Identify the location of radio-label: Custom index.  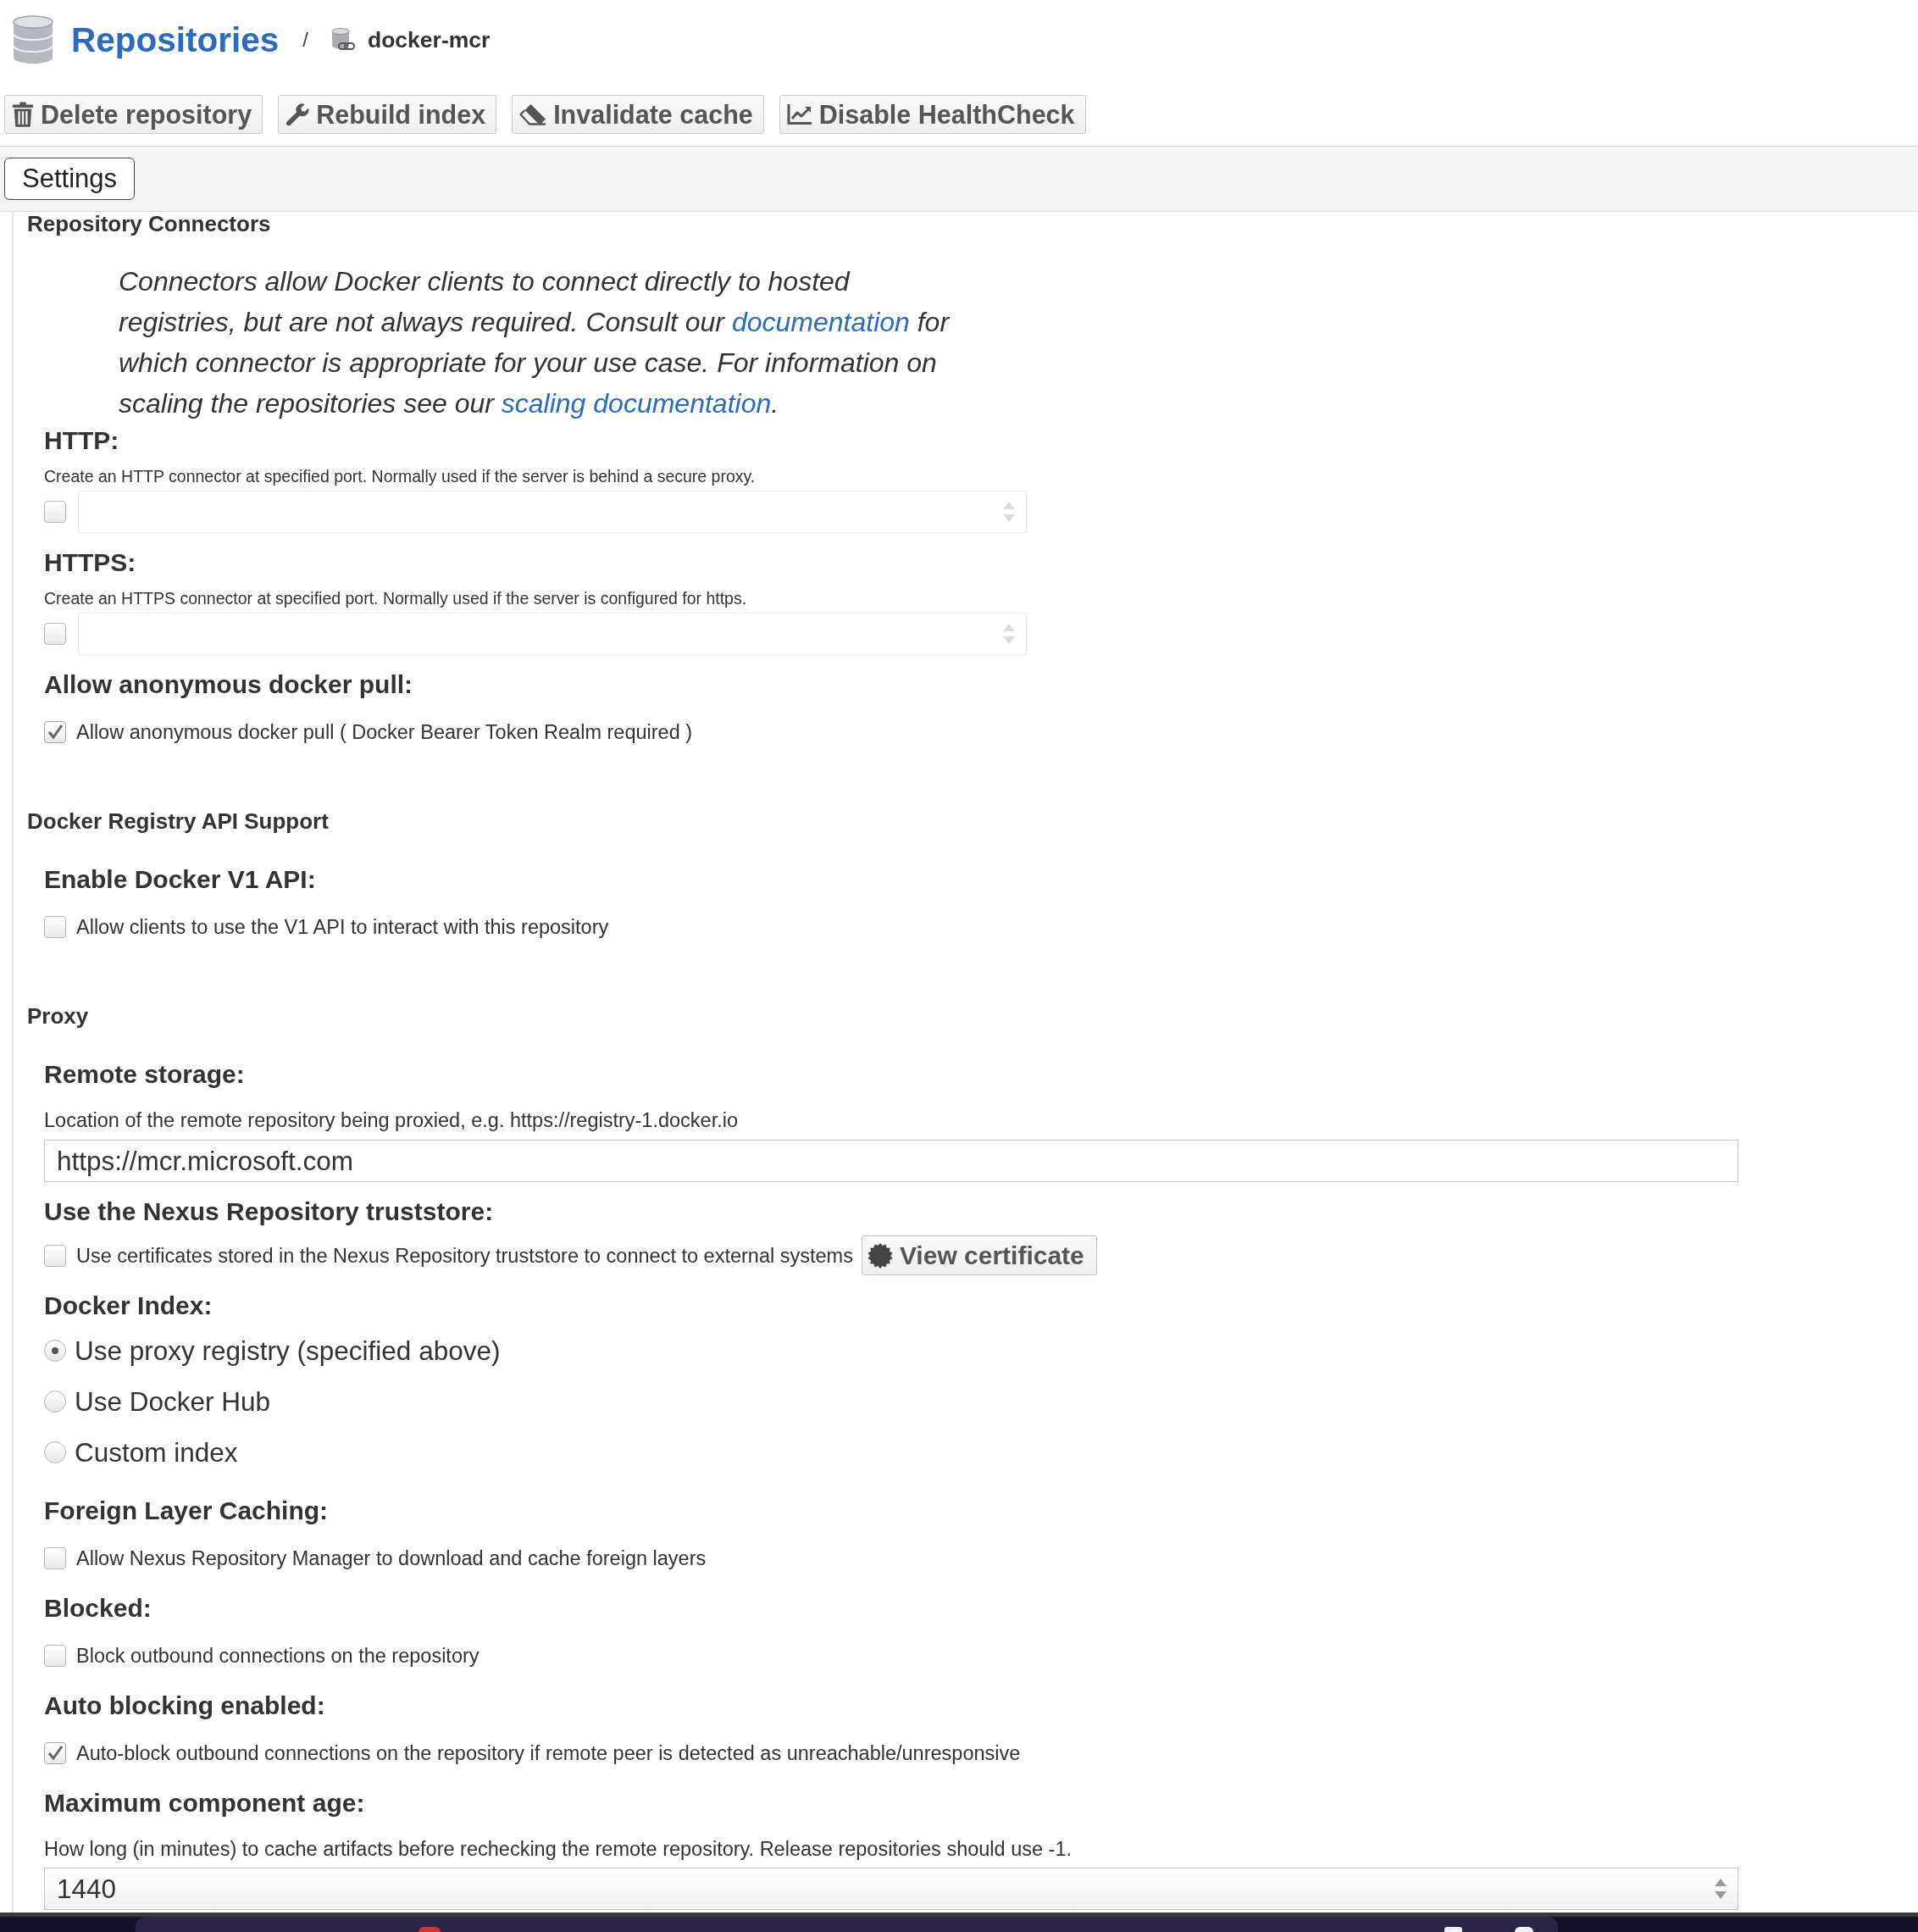
(156, 1452).